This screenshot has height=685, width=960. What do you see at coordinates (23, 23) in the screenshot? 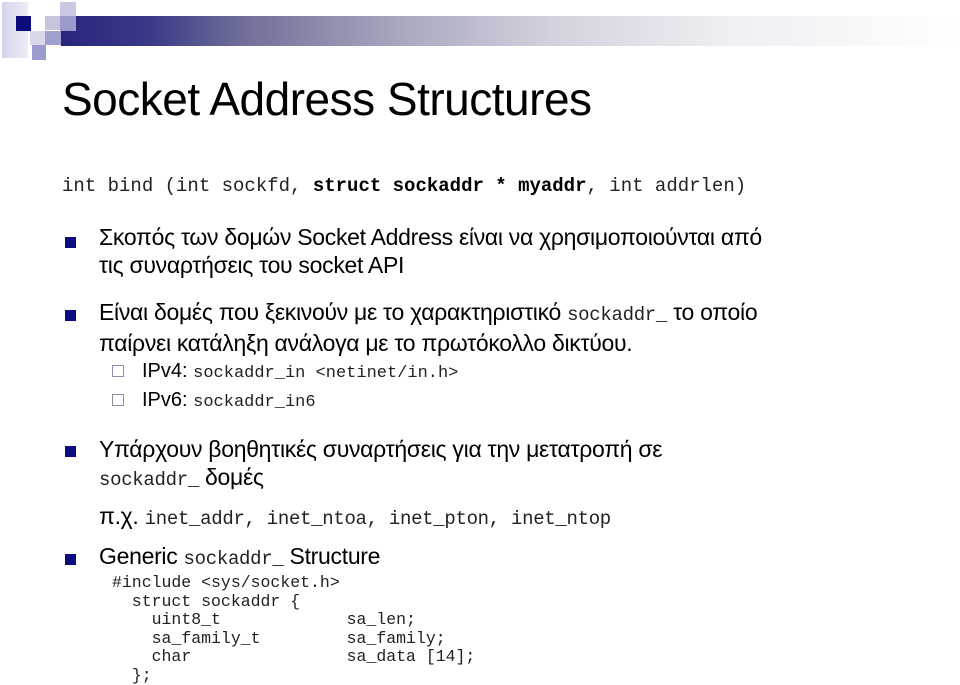
I see `deco-square-dark` at bounding box center [23, 23].